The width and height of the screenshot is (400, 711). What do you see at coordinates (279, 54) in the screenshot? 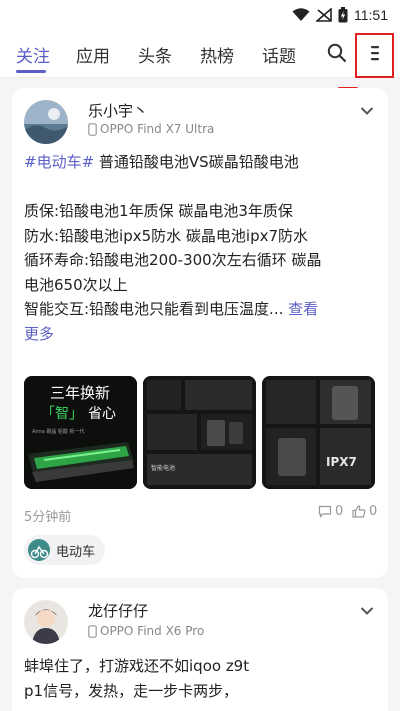
I see `tab-topics: 话题` at bounding box center [279, 54].